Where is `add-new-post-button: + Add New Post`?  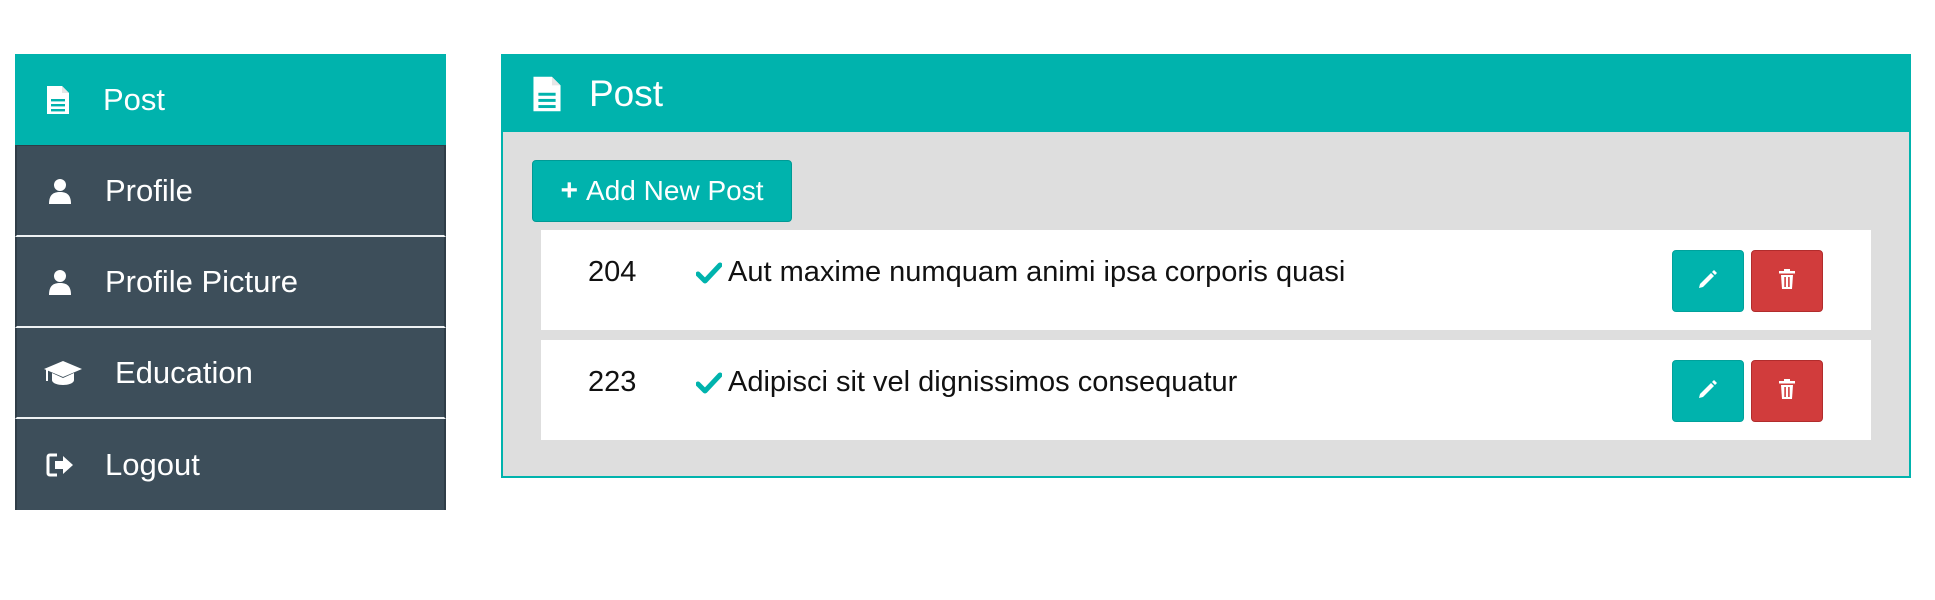 add-new-post-button: + Add New Post is located at coordinates (662, 191).